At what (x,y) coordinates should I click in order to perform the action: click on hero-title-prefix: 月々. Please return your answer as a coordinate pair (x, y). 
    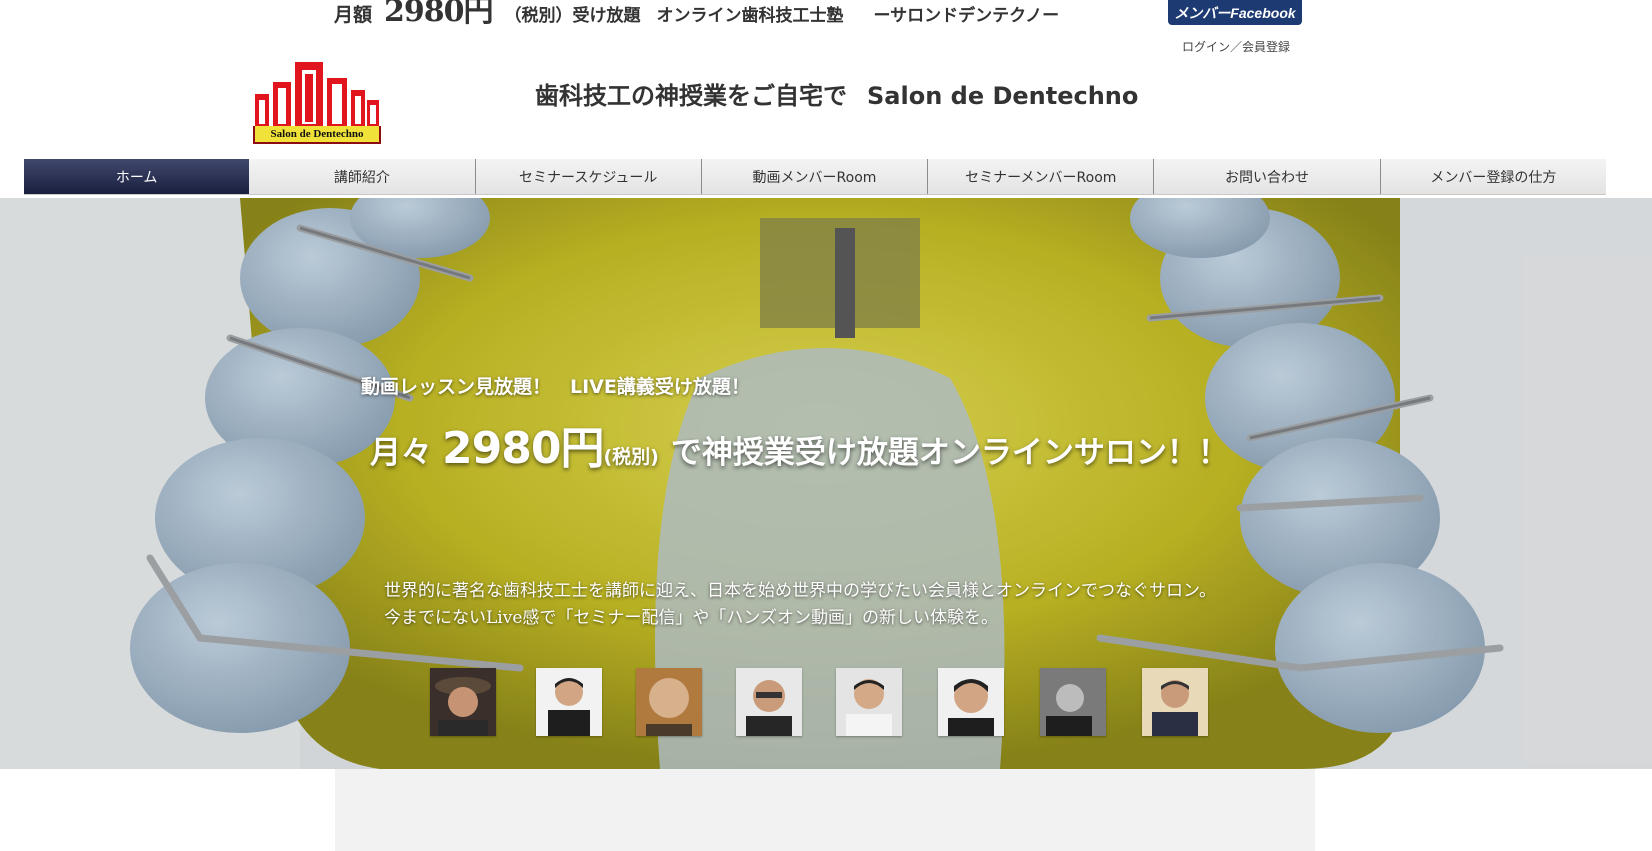
    Looking at the image, I should click on (401, 453).